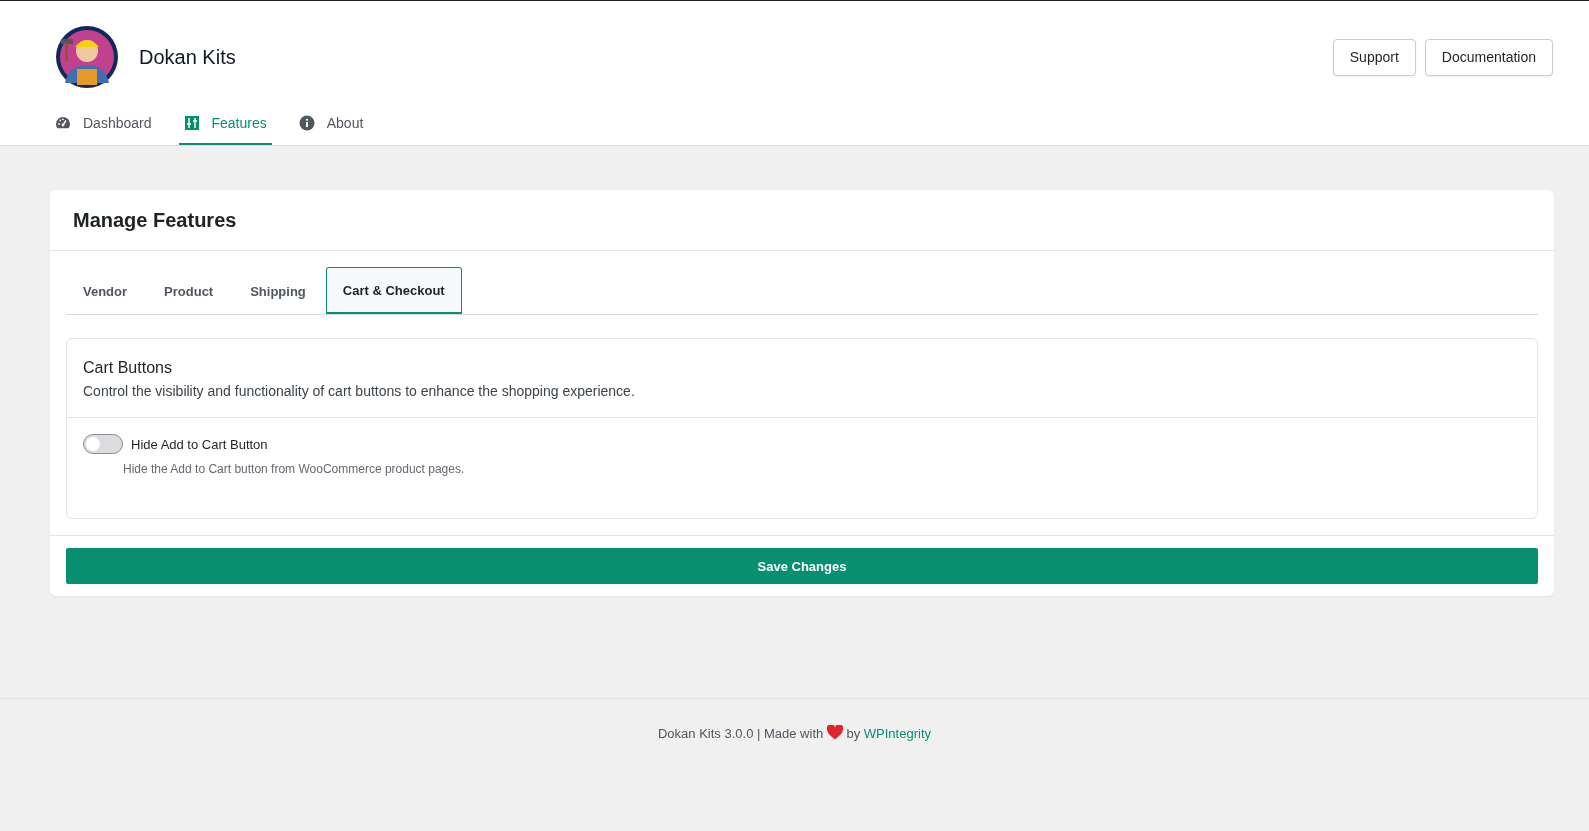 The width and height of the screenshot is (1589, 831). Describe the element at coordinates (225, 124) in the screenshot. I see `nav-tab: Features` at that location.